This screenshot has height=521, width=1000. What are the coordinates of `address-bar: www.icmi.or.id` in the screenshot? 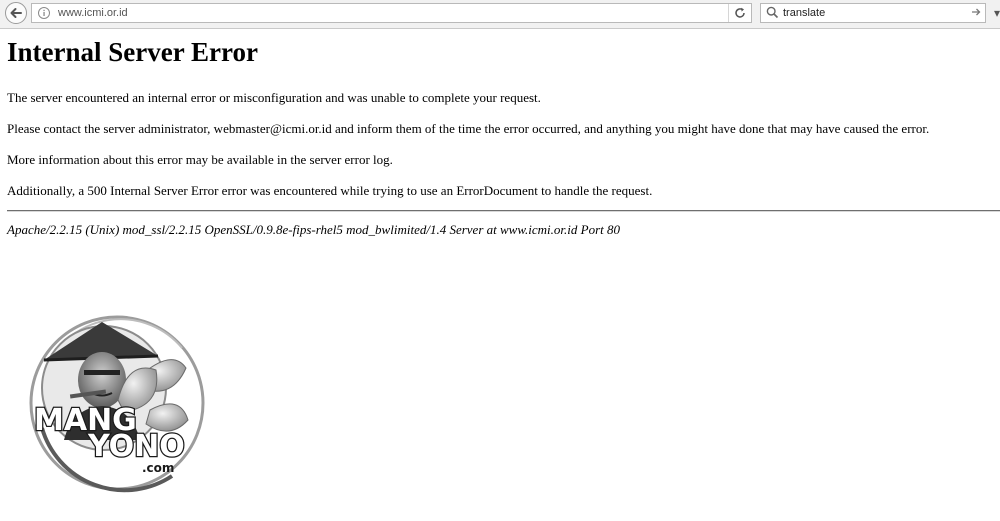 It's located at (391, 13).